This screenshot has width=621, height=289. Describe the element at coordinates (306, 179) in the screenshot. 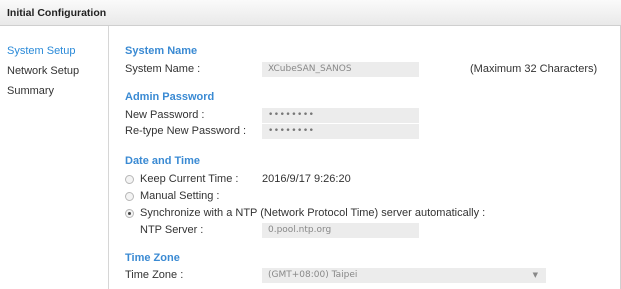

I see `current-time-value: 2016/9/17 9:26:20` at that location.